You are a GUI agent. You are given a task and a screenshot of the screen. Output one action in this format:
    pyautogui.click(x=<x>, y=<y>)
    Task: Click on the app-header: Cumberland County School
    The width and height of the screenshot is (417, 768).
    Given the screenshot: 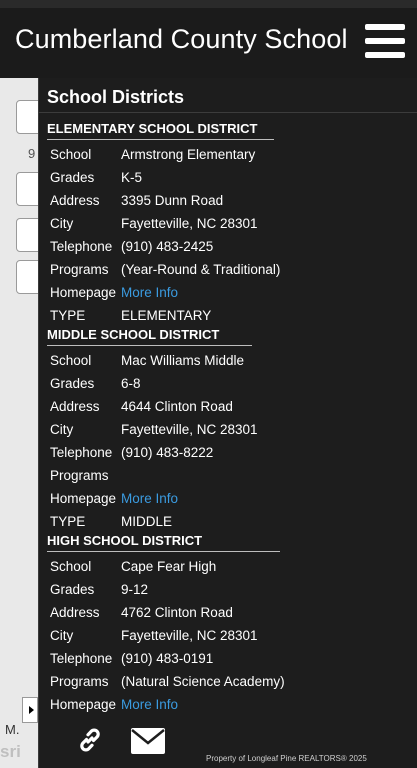 What is the action you would take?
    pyautogui.click(x=208, y=39)
    